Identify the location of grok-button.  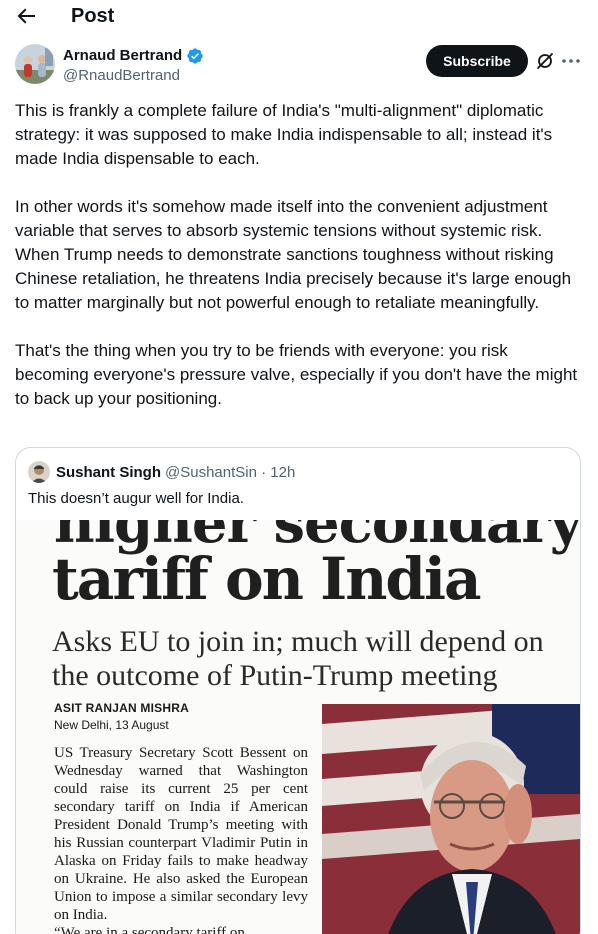
(545, 61).